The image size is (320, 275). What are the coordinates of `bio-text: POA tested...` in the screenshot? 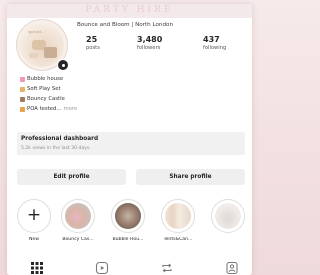 It's located at (44, 109).